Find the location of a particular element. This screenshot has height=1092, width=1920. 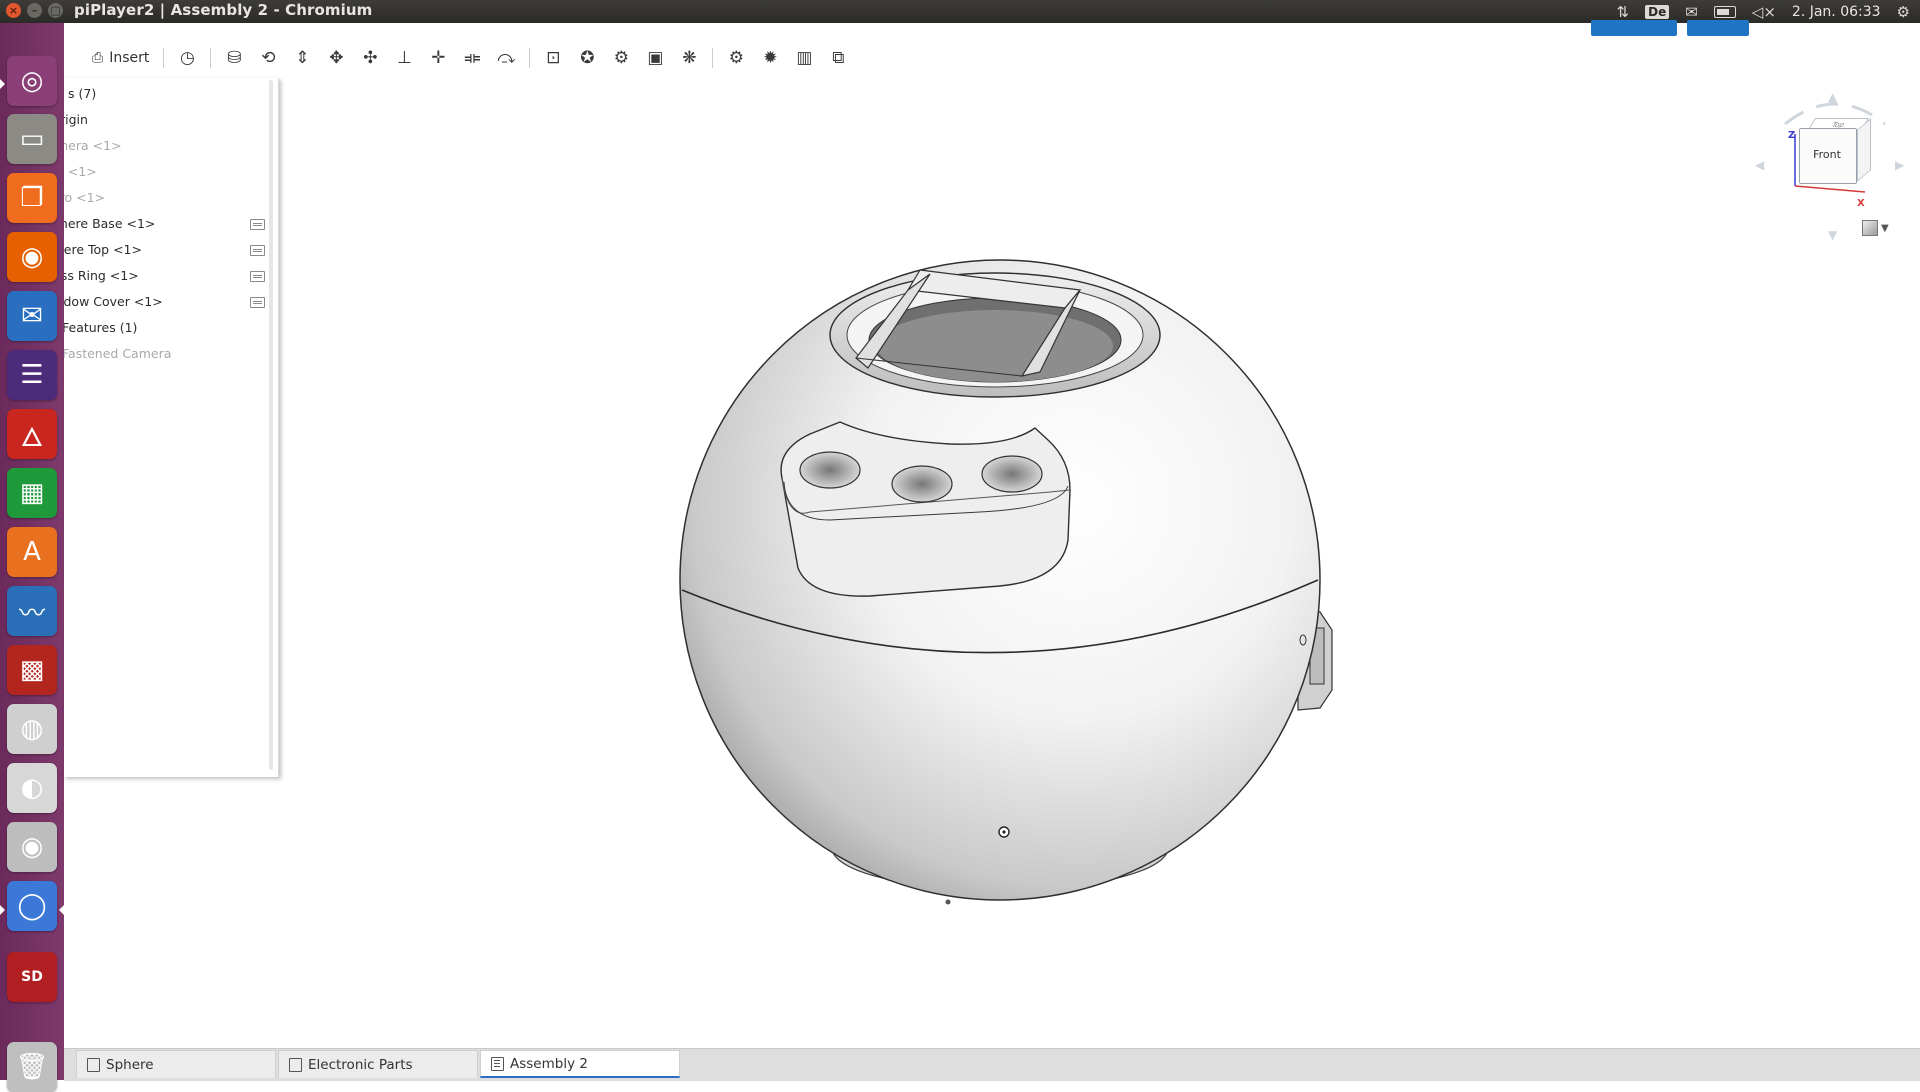

feature-tree-row: Glass Ring <1> is located at coordinates (101, 276).